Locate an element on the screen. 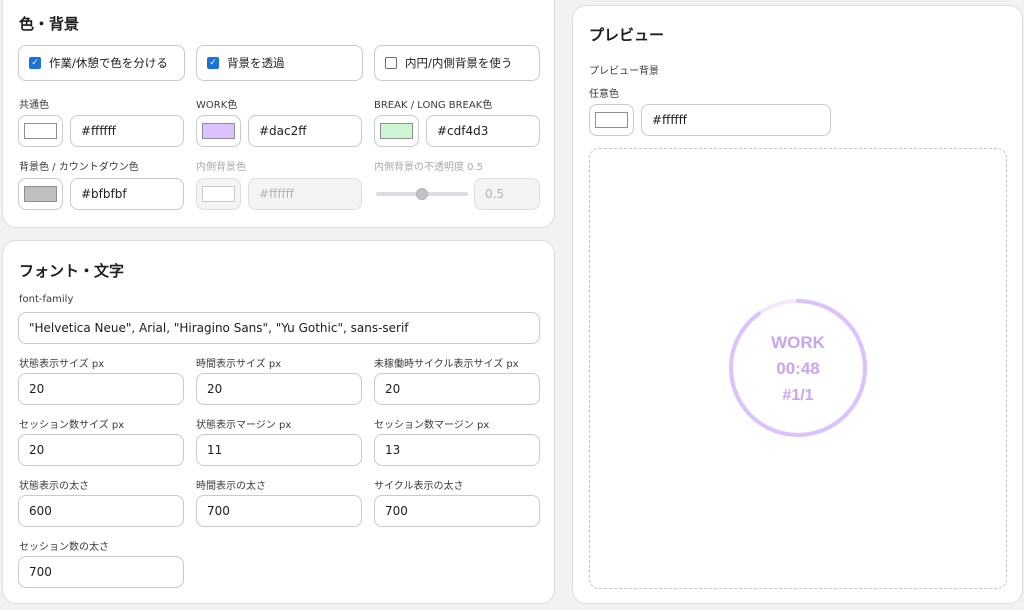 Image resolution: width=1024 pixels, height=610 pixels. state-size-label: 状態表示サイズ px is located at coordinates (62, 364).